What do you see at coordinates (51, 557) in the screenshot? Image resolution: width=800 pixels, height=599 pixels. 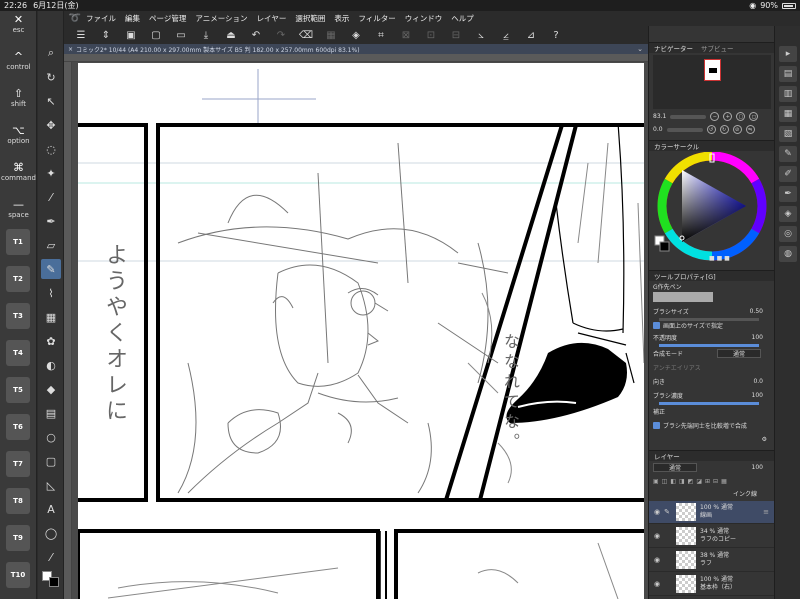 I see `correct-line-icon: ⁄` at bounding box center [51, 557].